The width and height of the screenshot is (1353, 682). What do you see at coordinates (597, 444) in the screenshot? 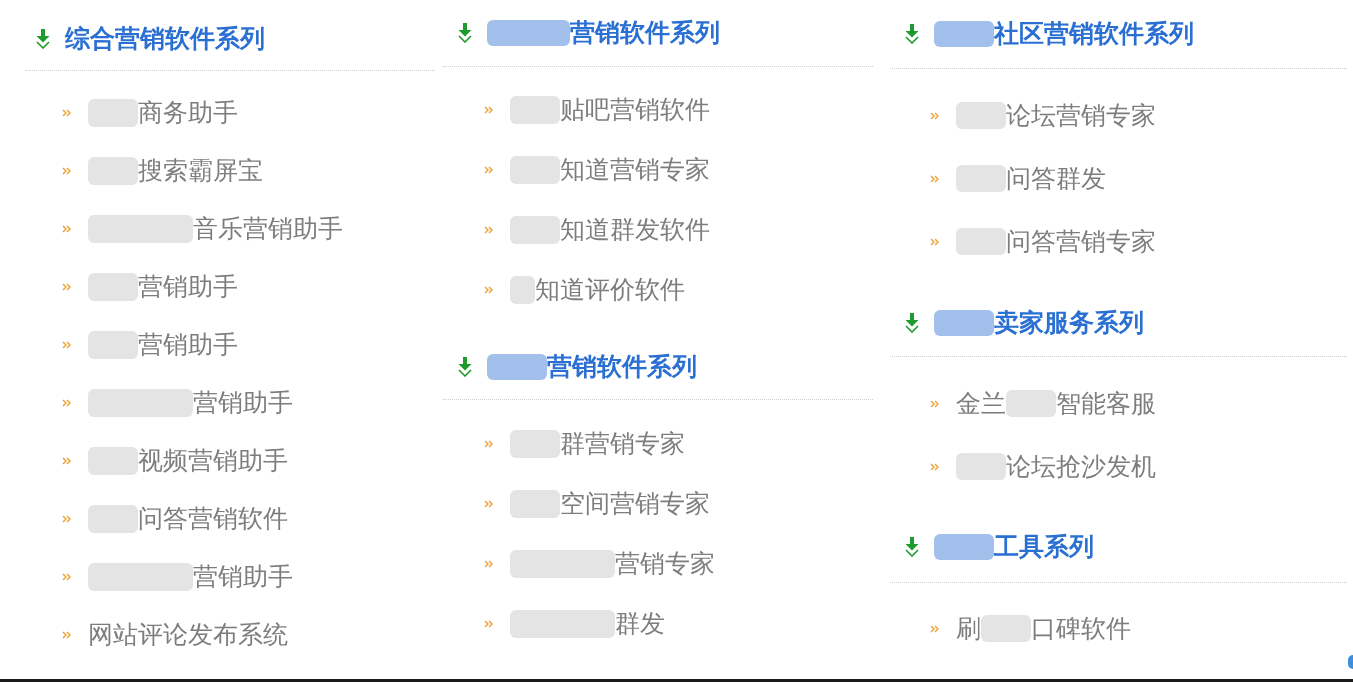
I see `product-link: 群营销专家` at bounding box center [597, 444].